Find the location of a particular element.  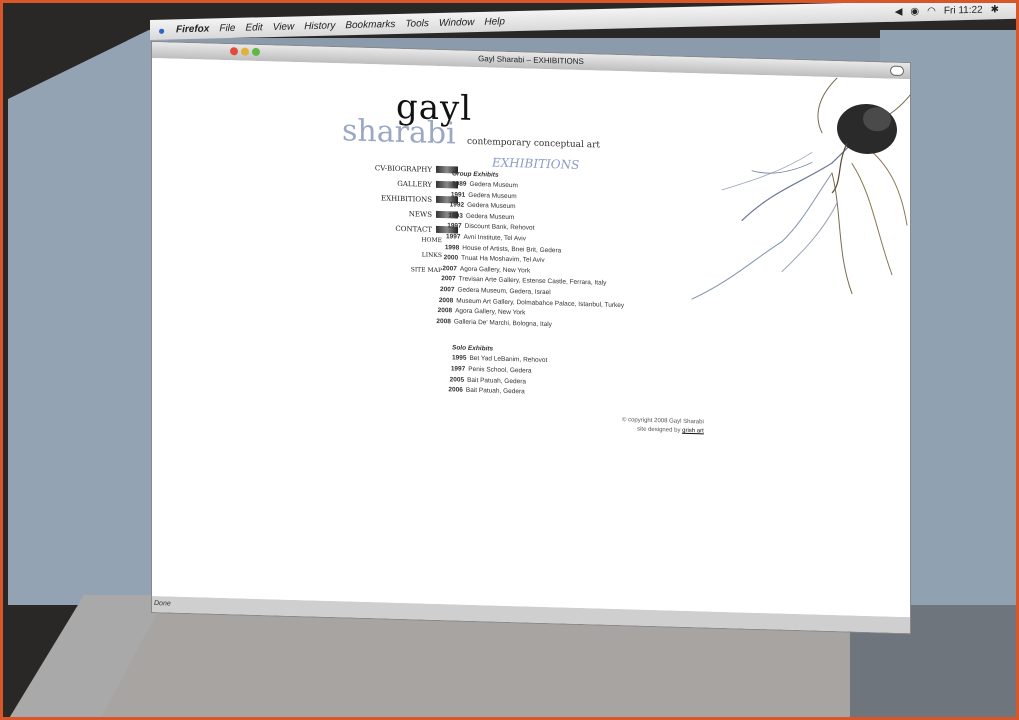

exhibit-venue: Penis School, Gedera is located at coordinates (500, 370).